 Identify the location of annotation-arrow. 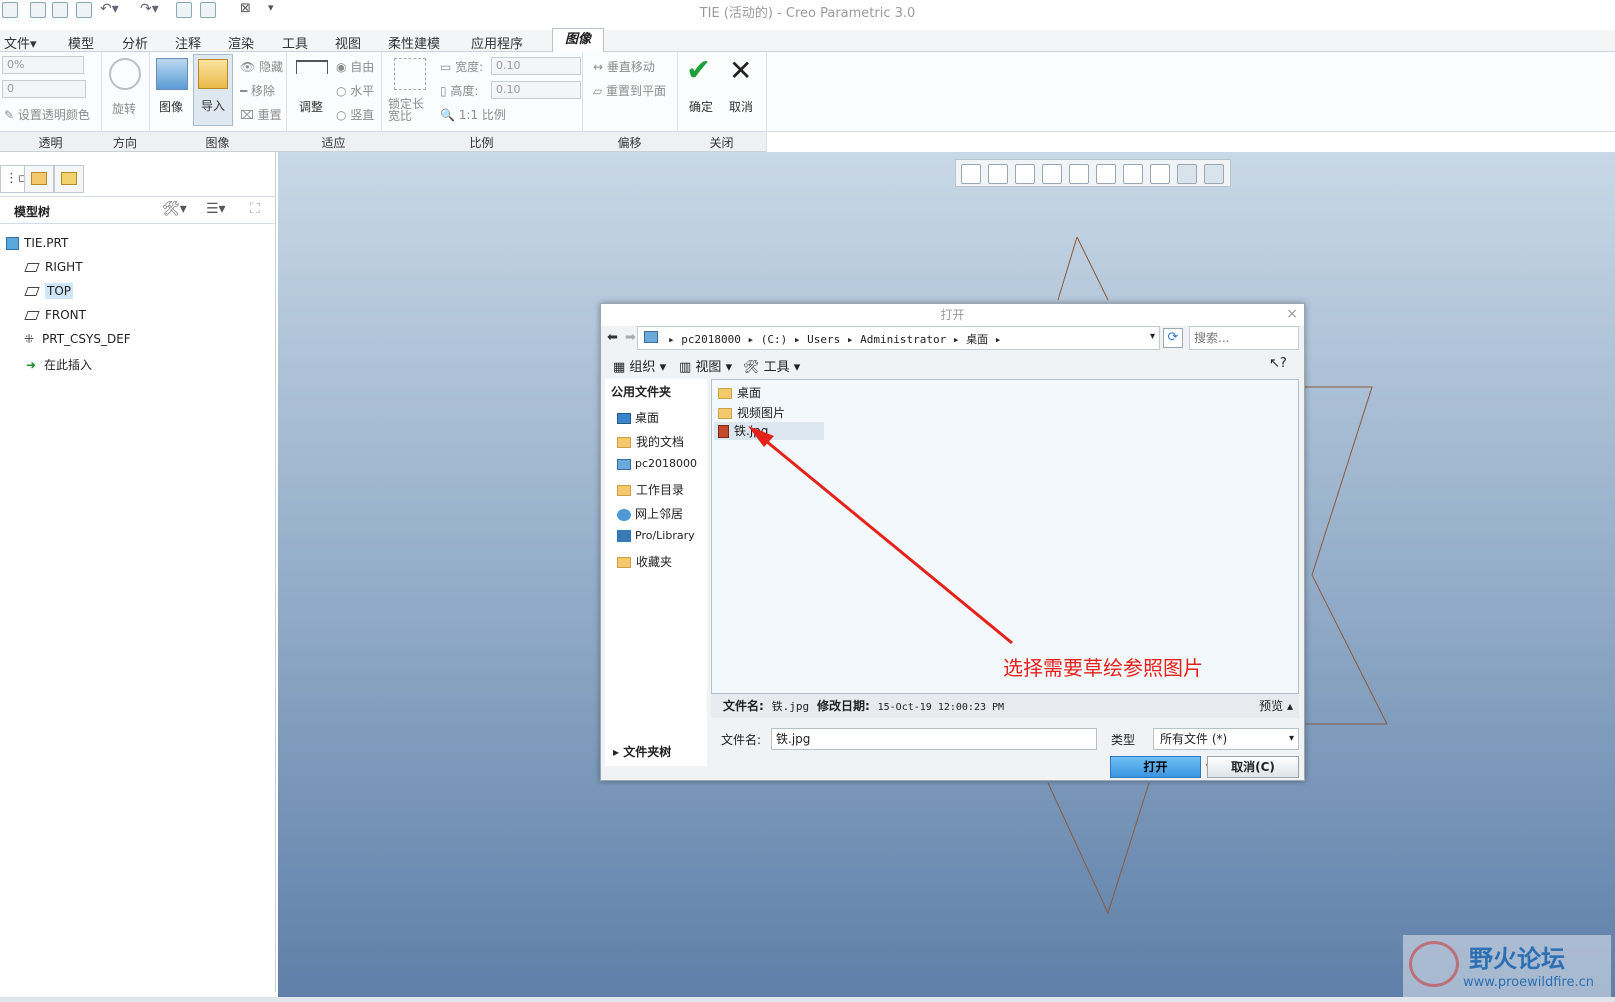
(880, 535).